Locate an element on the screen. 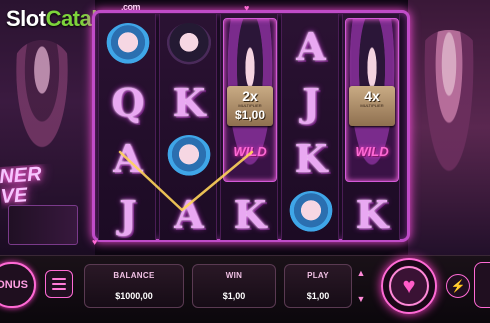 This screenshot has width=490, height=323. background-character-right is located at coordinates (449, 115).